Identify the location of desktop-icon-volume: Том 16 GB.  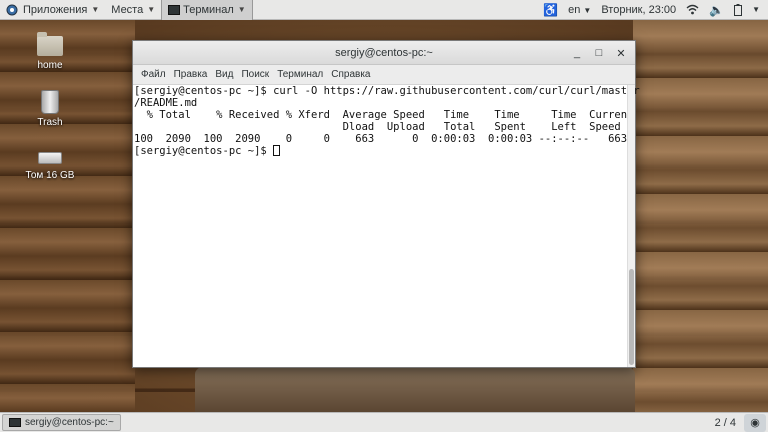
(50, 163).